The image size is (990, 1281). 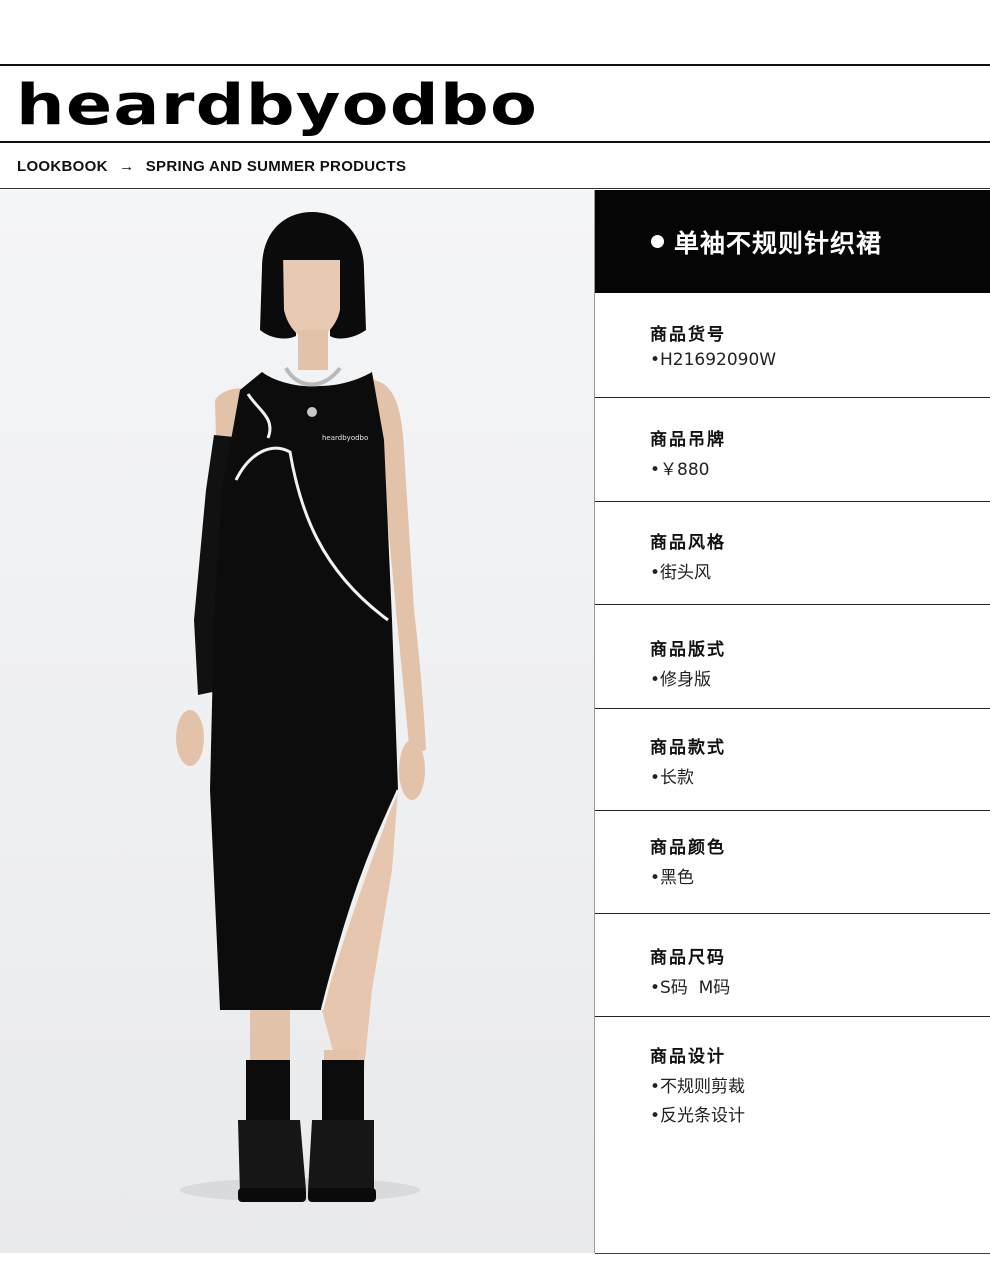 I want to click on attr-label: 商品货号, so click(x=688, y=335).